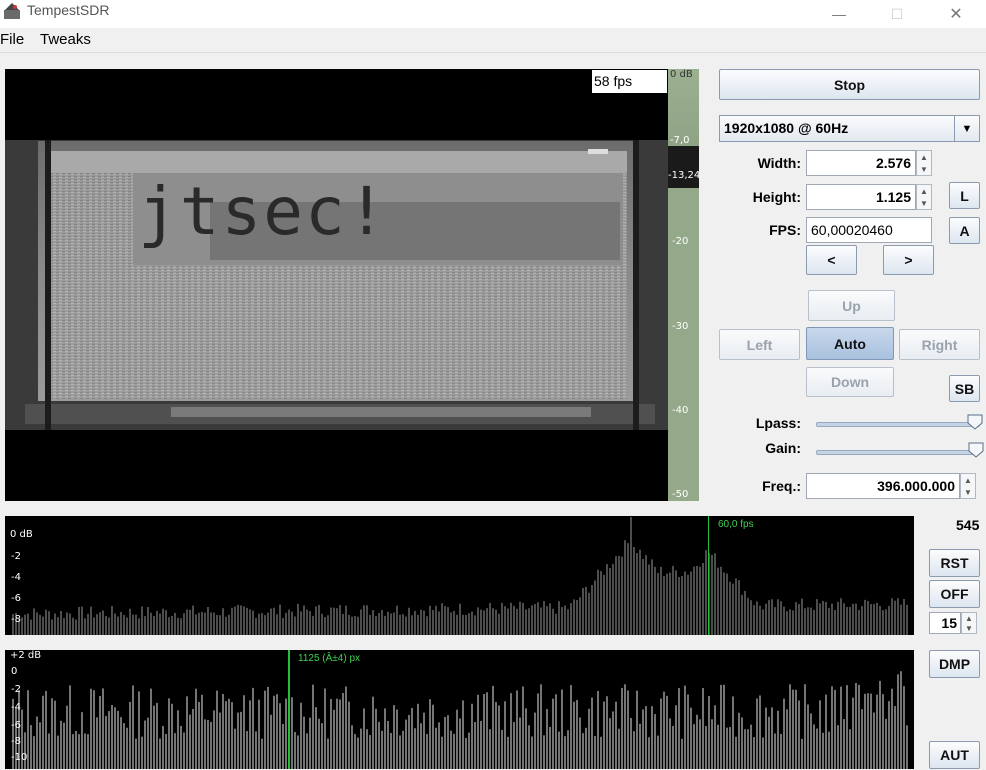 The image size is (986, 770). What do you see at coordinates (968, 486) in the screenshot?
I see `freq-spinner: ▲ ▼` at bounding box center [968, 486].